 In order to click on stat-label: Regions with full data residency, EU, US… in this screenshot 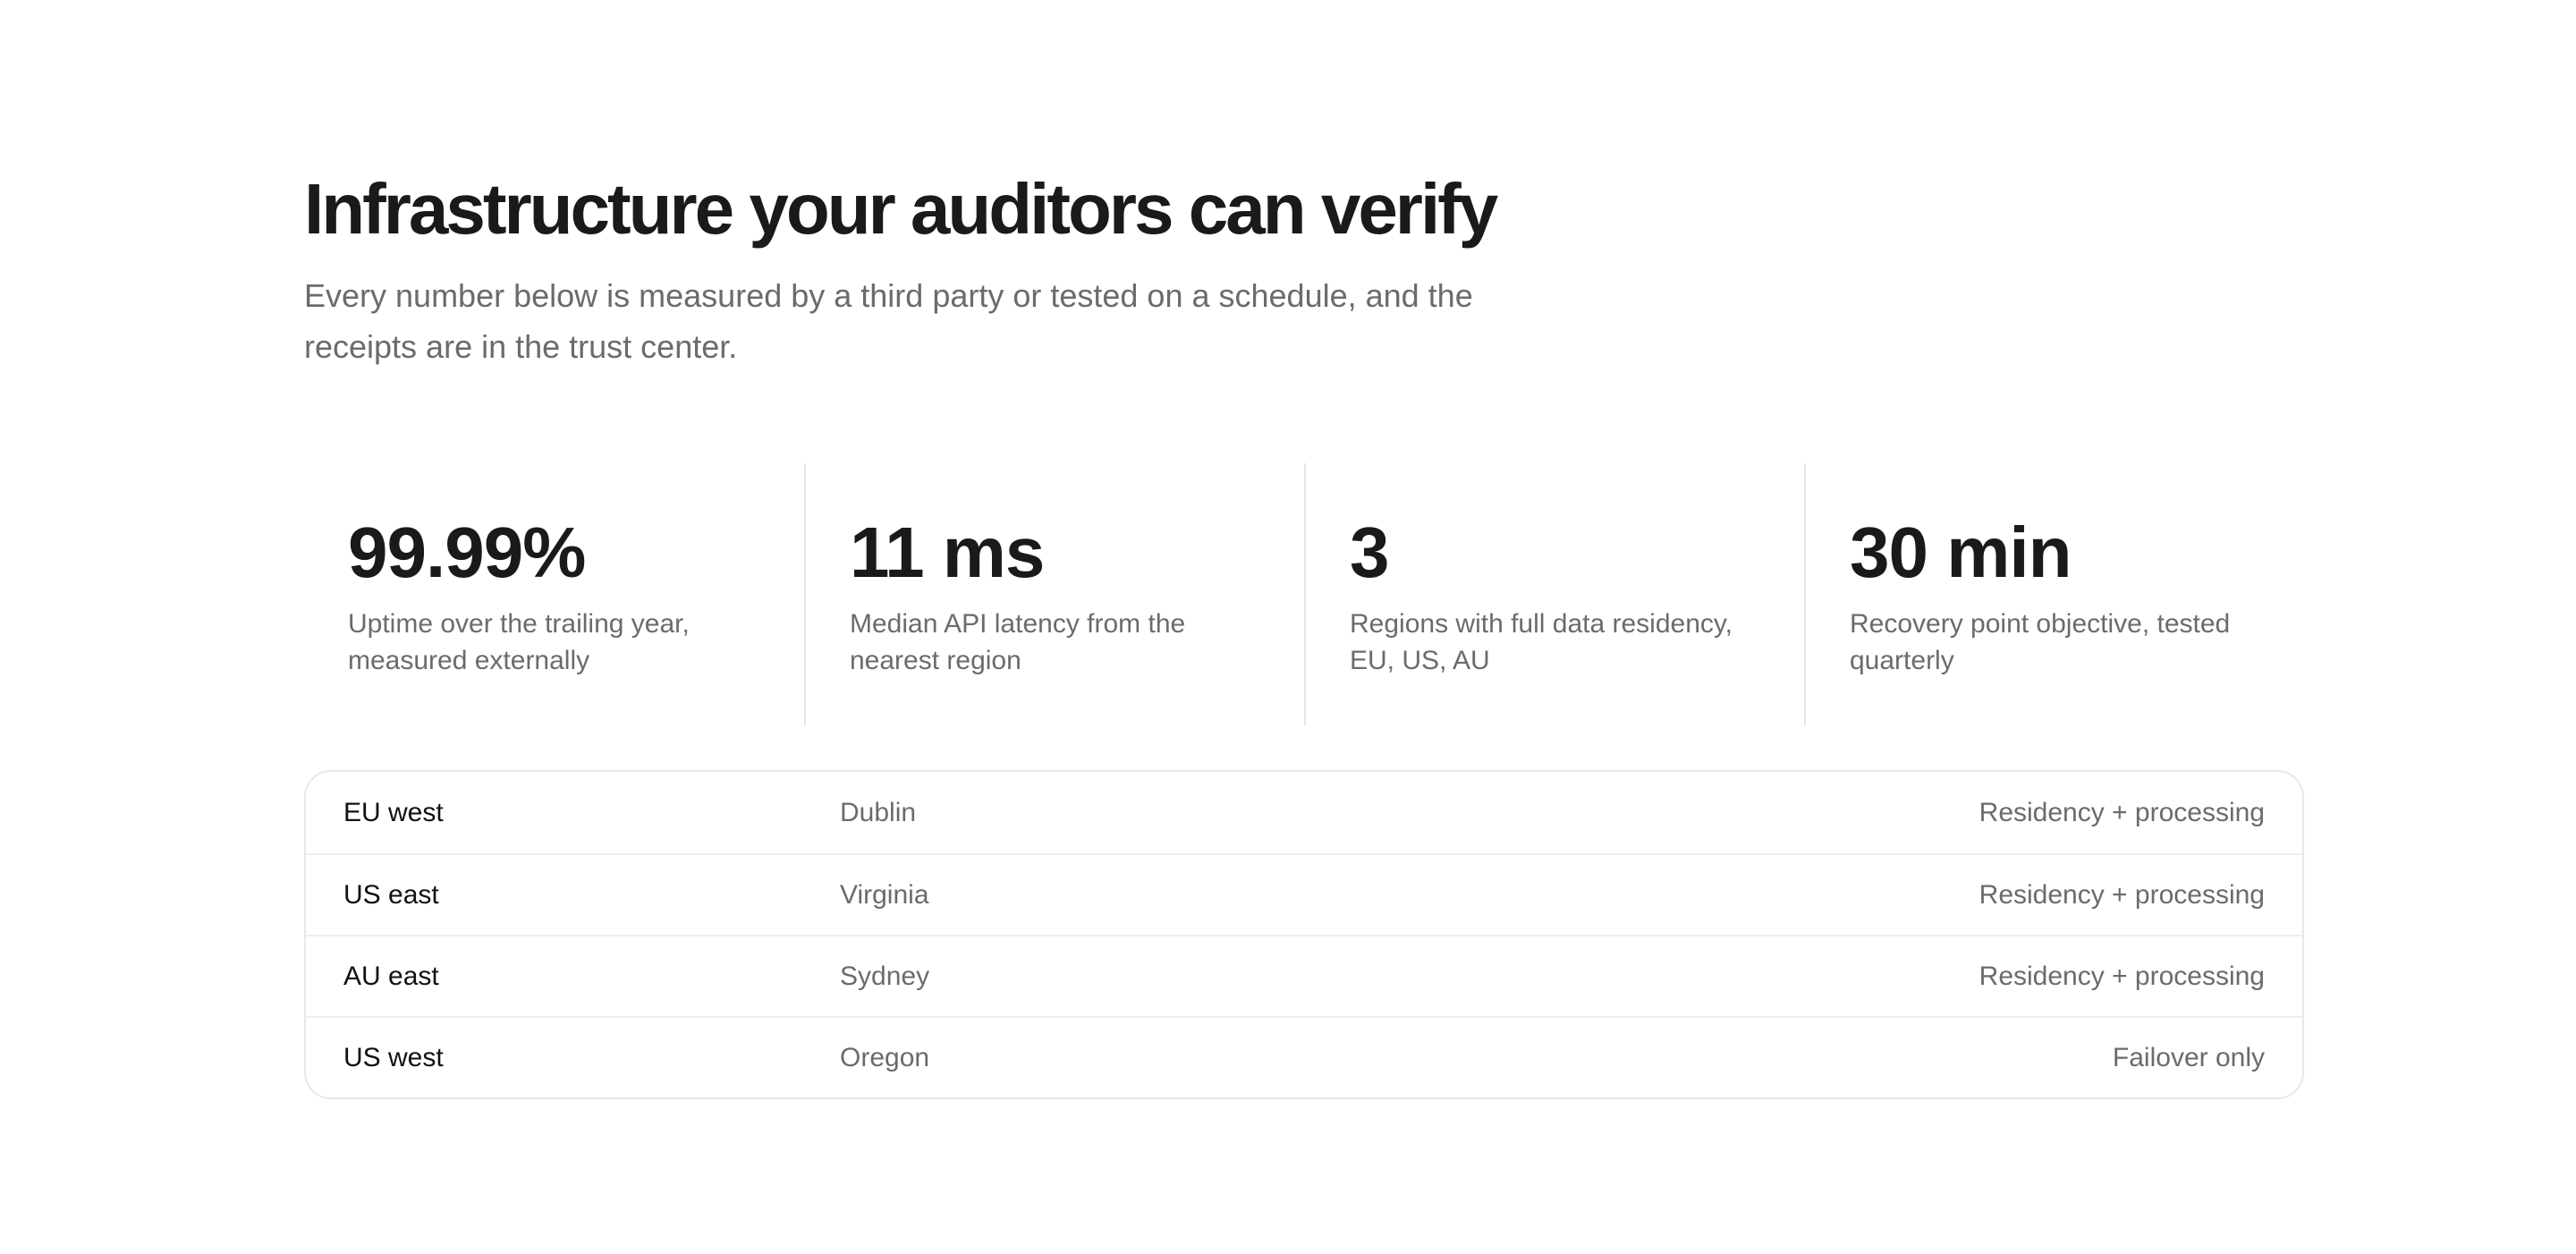, I will do `click(1541, 642)`.